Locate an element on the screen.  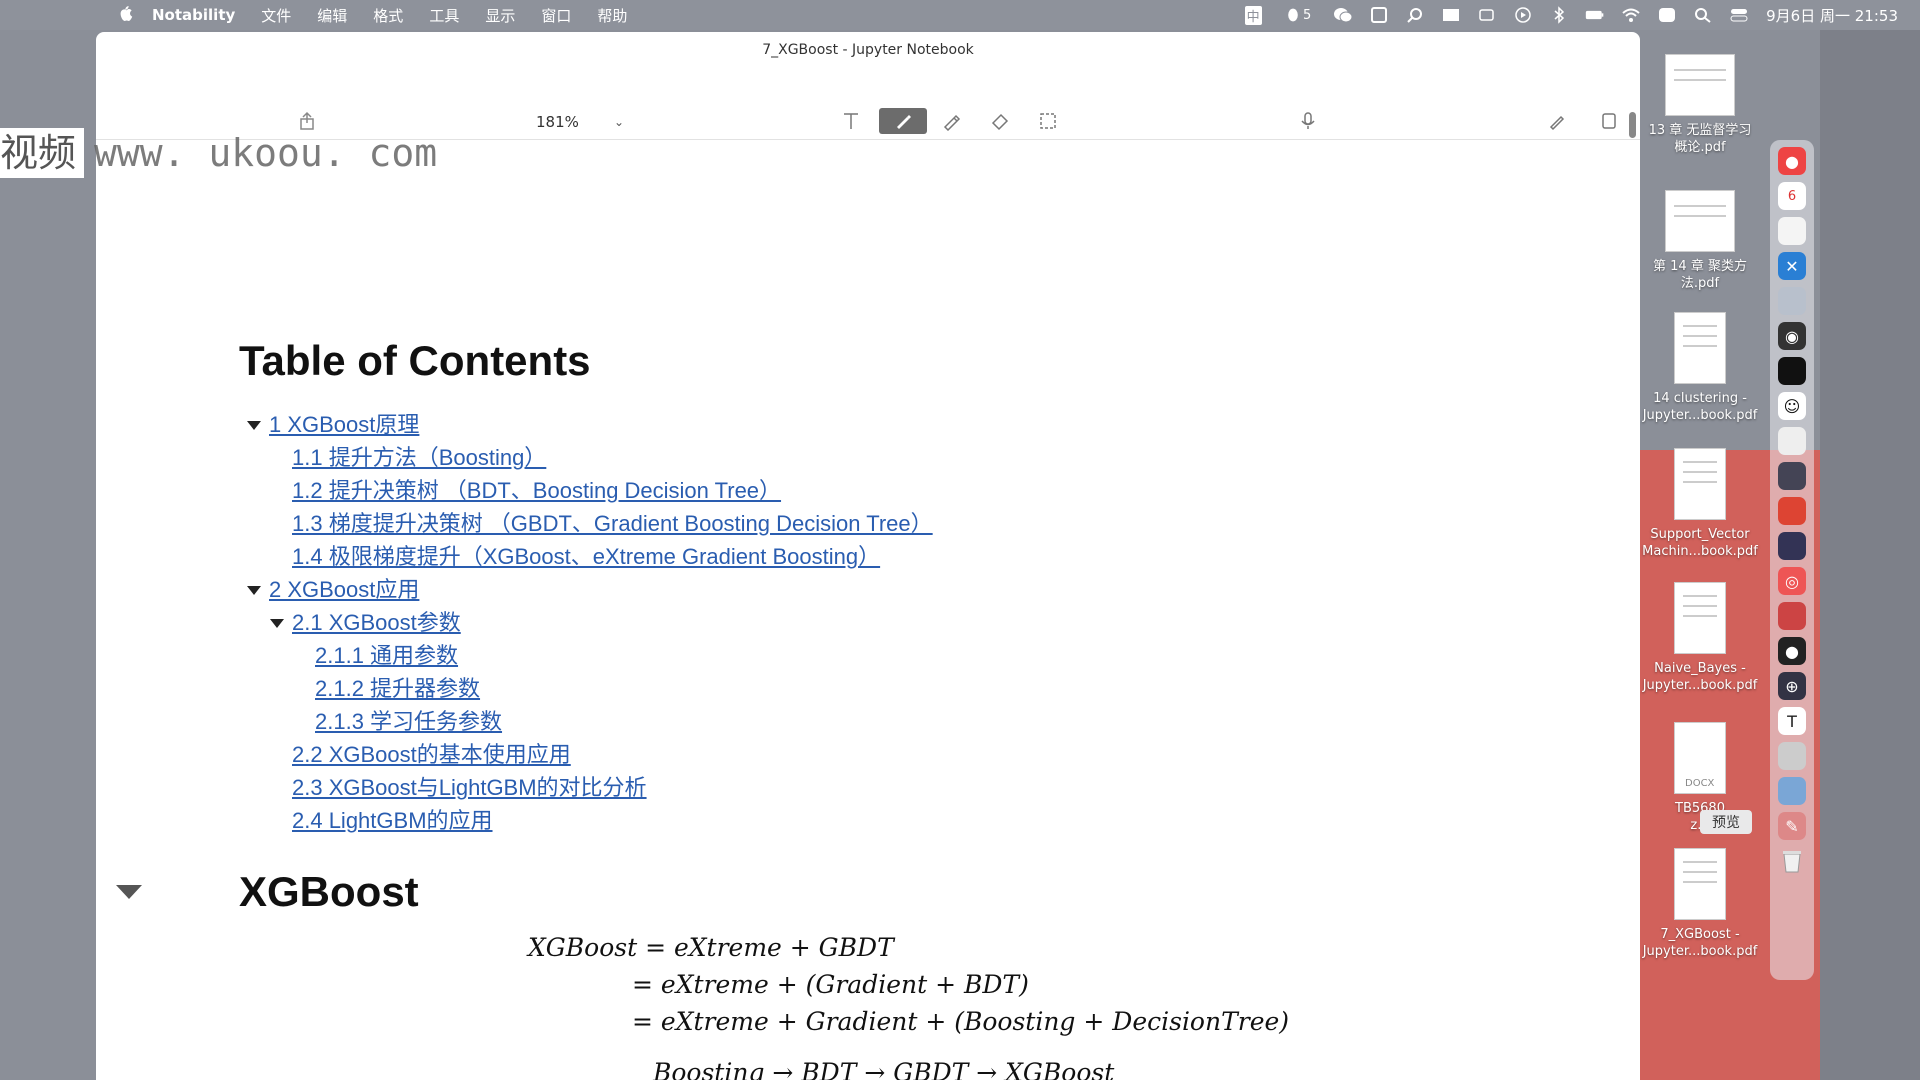
toc-link: 2.4 LightGBM的应用 is located at coordinates (392, 819).